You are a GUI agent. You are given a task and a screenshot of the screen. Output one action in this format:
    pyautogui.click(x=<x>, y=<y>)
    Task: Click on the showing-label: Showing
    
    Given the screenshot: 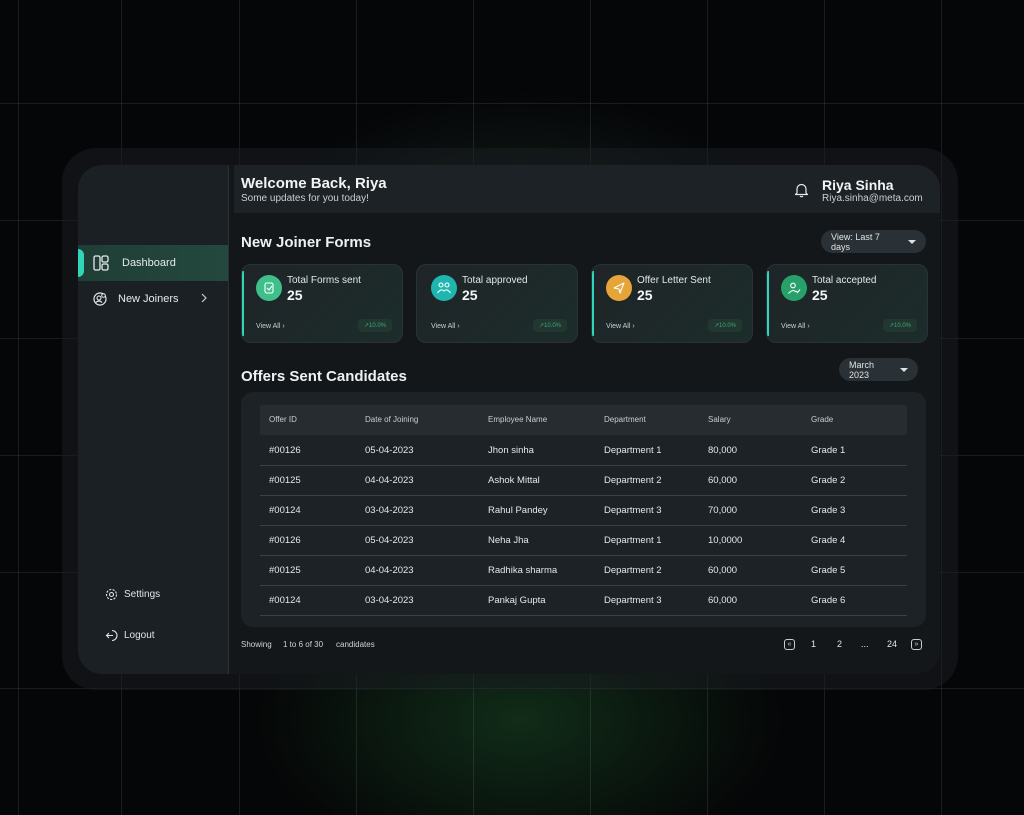 What is the action you would take?
    pyautogui.click(x=256, y=644)
    